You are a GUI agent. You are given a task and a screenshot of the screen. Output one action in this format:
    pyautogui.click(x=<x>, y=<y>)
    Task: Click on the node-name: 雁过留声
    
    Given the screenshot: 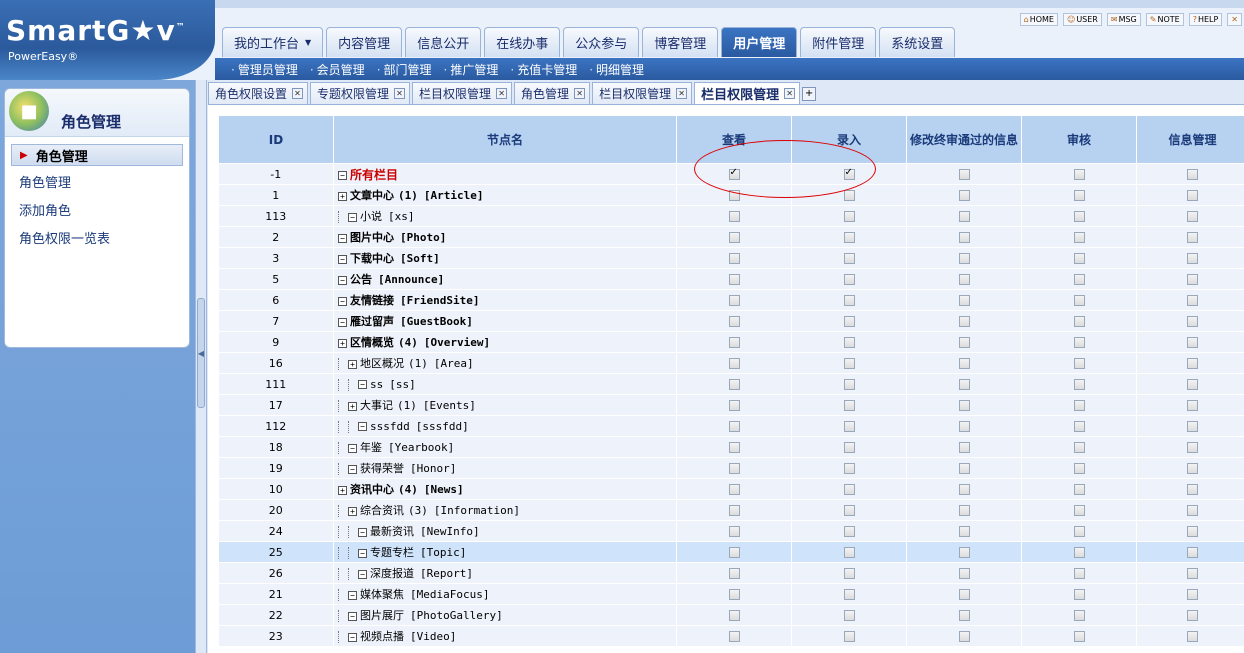 What is the action you would take?
    pyautogui.click(x=372, y=321)
    